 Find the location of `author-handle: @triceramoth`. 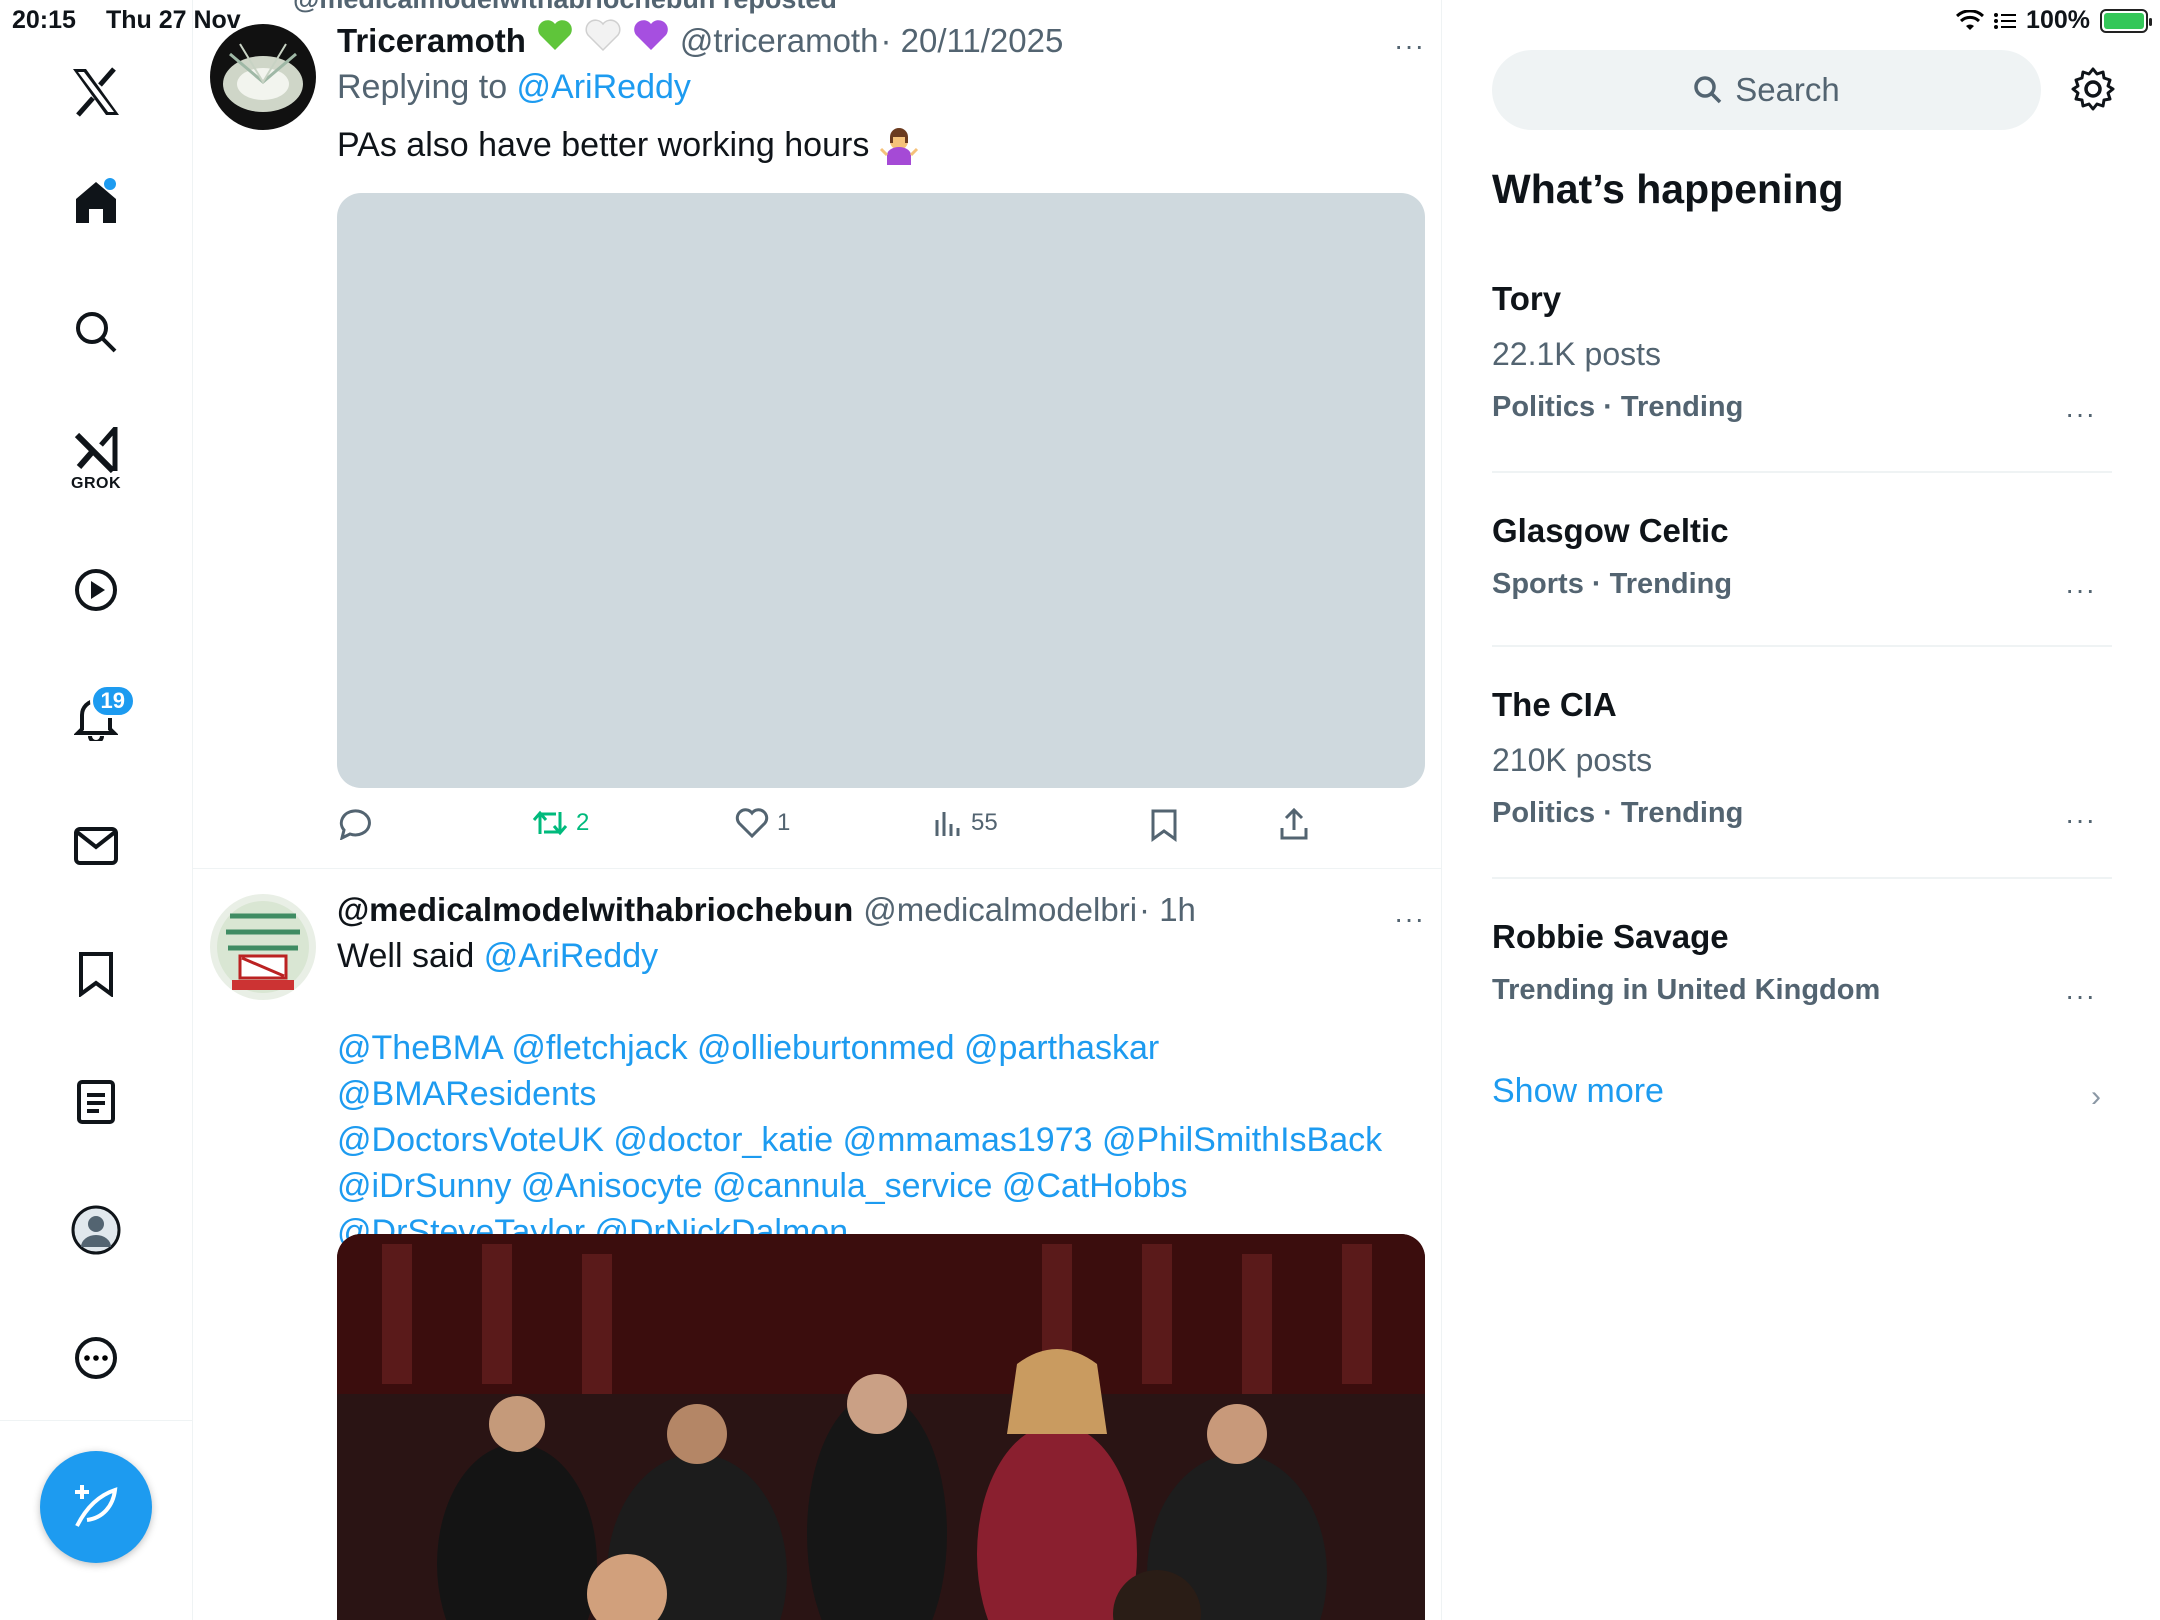

author-handle: @triceramoth is located at coordinates (779, 41).